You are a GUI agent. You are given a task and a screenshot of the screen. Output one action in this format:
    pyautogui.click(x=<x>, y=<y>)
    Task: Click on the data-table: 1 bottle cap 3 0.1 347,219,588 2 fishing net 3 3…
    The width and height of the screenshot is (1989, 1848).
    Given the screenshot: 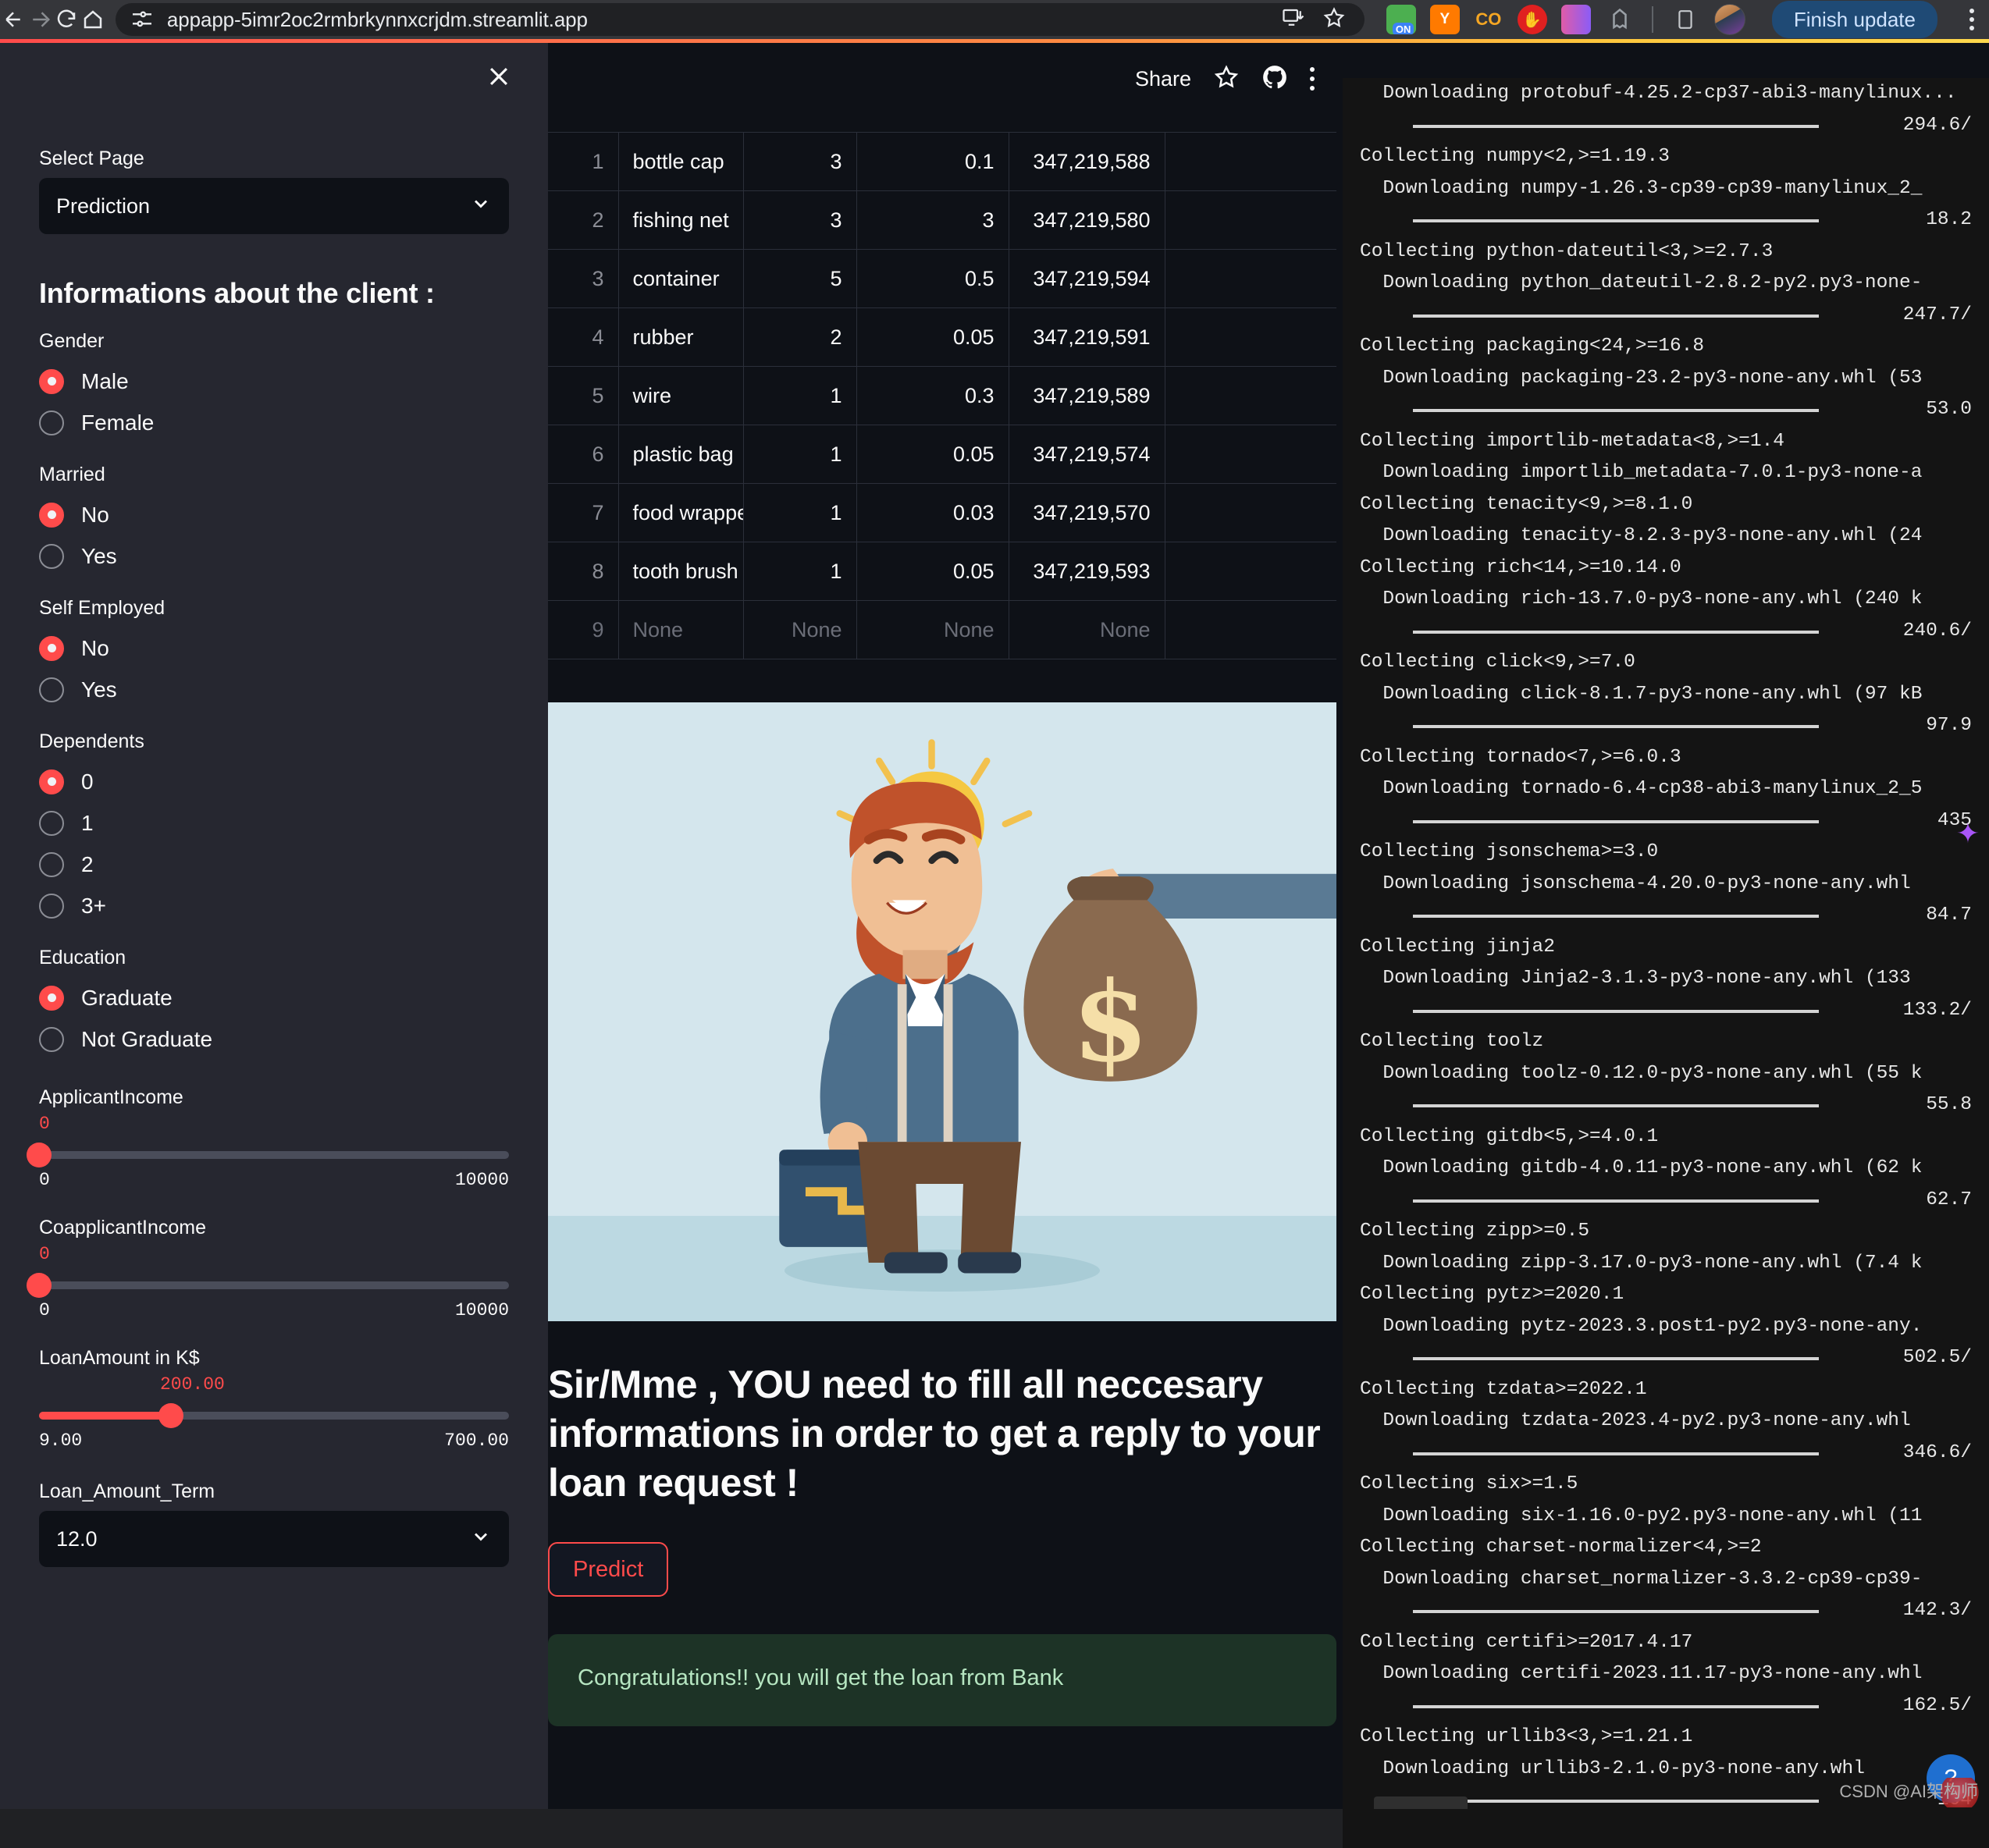 What is the action you would take?
    pyautogui.click(x=945, y=395)
    